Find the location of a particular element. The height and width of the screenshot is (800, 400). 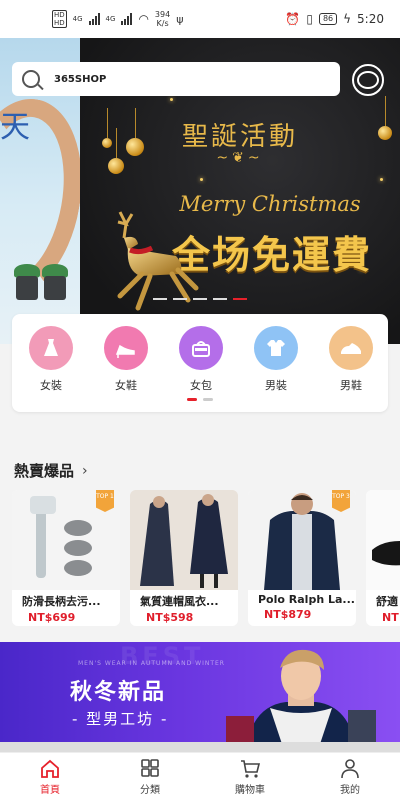

category-label: 女包 is located at coordinates (201, 385).